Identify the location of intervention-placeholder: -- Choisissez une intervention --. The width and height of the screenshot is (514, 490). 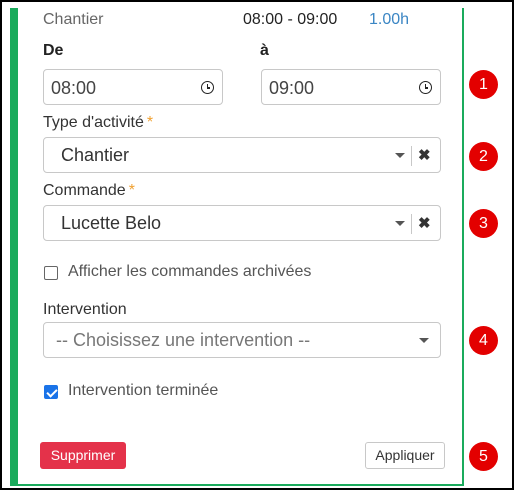
(183, 340).